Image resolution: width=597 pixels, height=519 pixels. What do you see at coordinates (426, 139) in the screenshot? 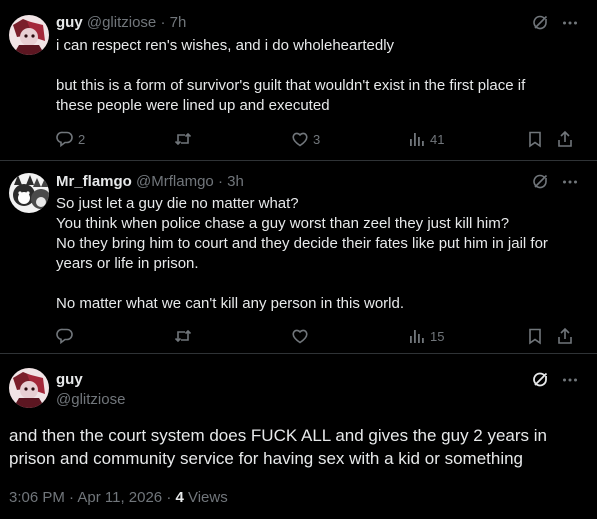
I see `views-button: 41` at bounding box center [426, 139].